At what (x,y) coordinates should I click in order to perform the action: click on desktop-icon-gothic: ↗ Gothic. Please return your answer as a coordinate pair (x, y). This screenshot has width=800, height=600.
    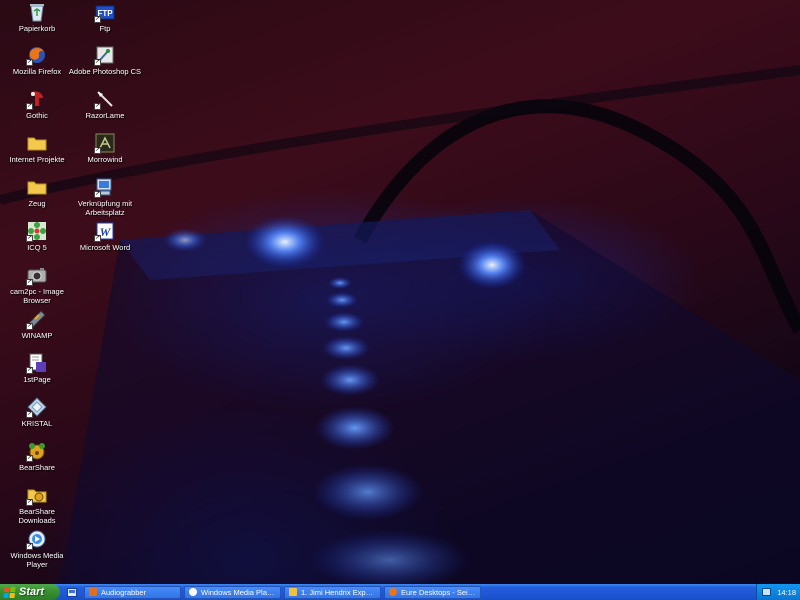
    Looking at the image, I should click on (37, 104).